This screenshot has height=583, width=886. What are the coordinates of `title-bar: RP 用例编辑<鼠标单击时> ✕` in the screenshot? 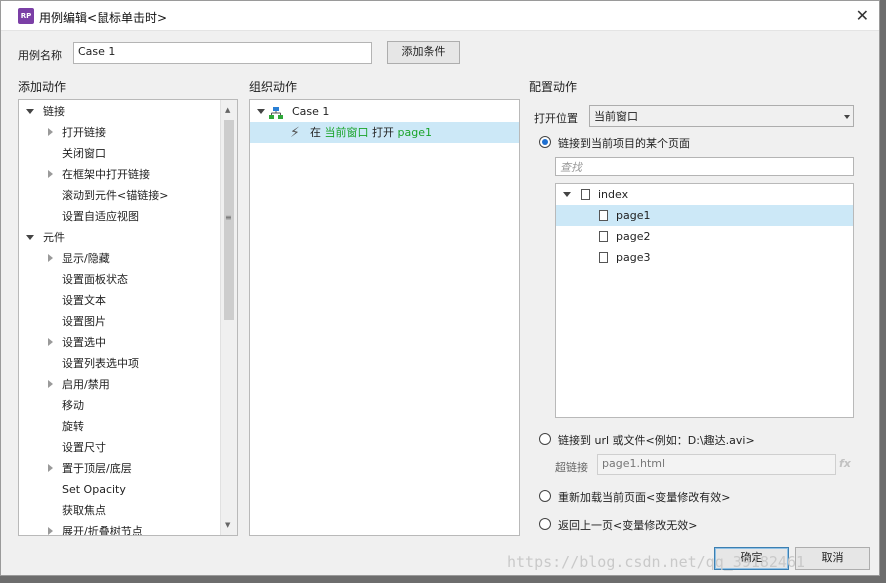 It's located at (440, 16).